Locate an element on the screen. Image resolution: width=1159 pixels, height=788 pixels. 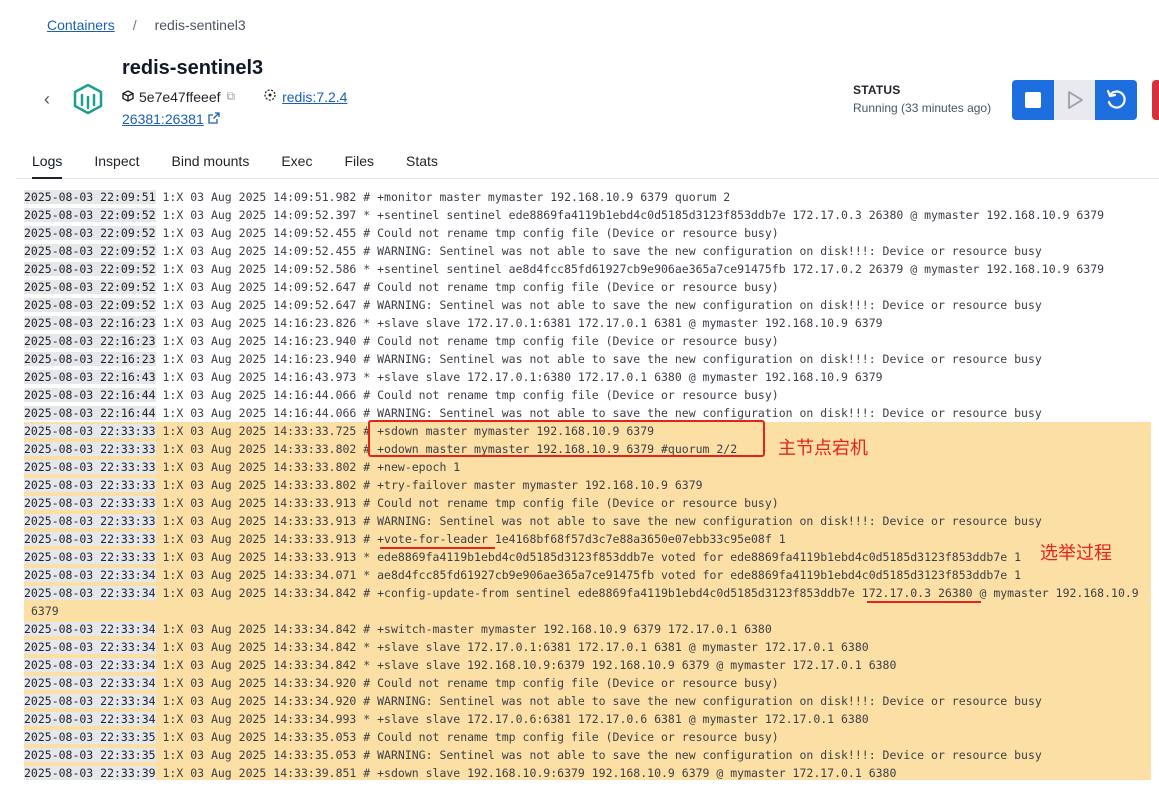
external-link-icon is located at coordinates (214, 119).